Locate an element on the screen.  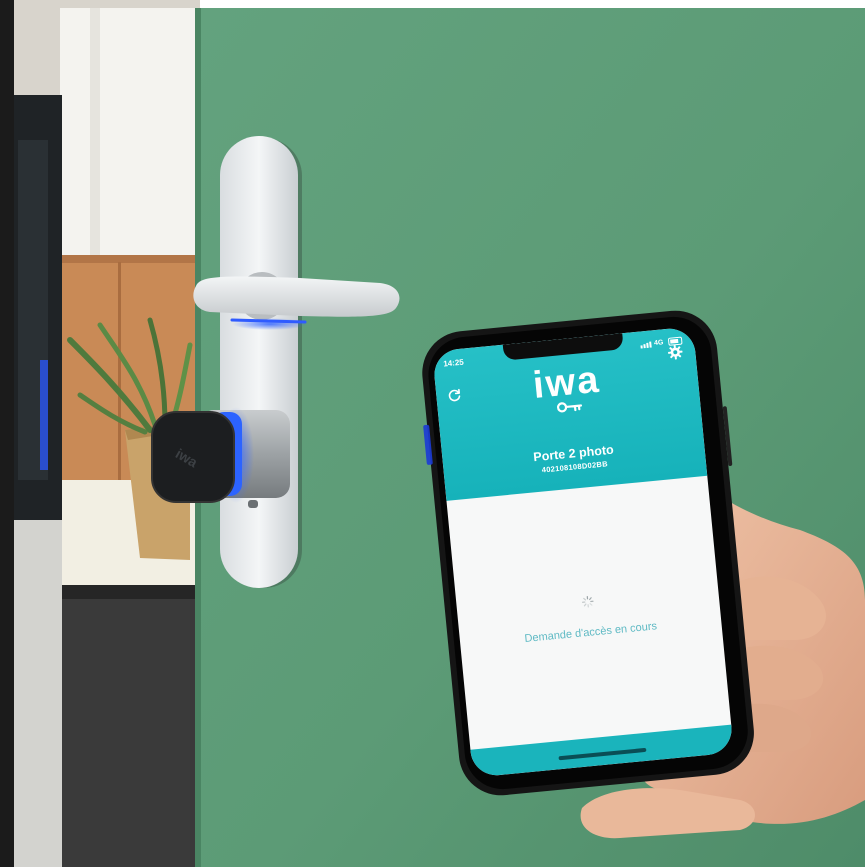
home-indicator is located at coordinates (602, 754).